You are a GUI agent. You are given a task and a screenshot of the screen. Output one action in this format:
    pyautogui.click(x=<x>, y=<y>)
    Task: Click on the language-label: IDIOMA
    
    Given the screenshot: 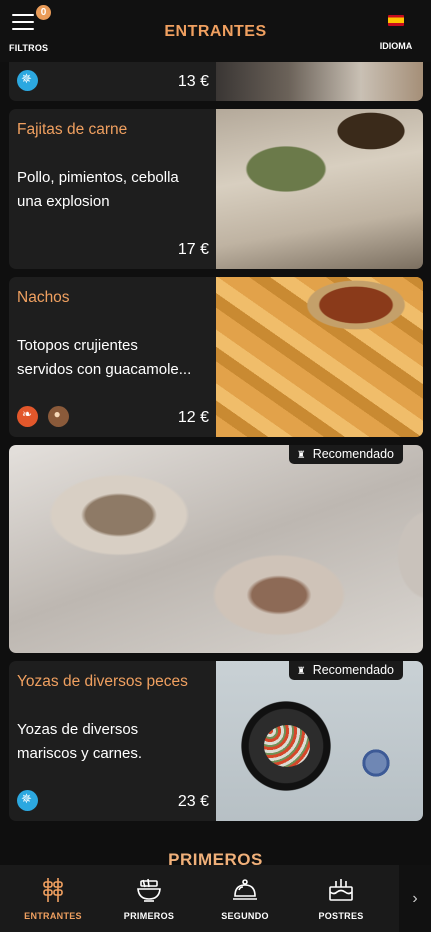 What is the action you would take?
    pyautogui.click(x=396, y=46)
    